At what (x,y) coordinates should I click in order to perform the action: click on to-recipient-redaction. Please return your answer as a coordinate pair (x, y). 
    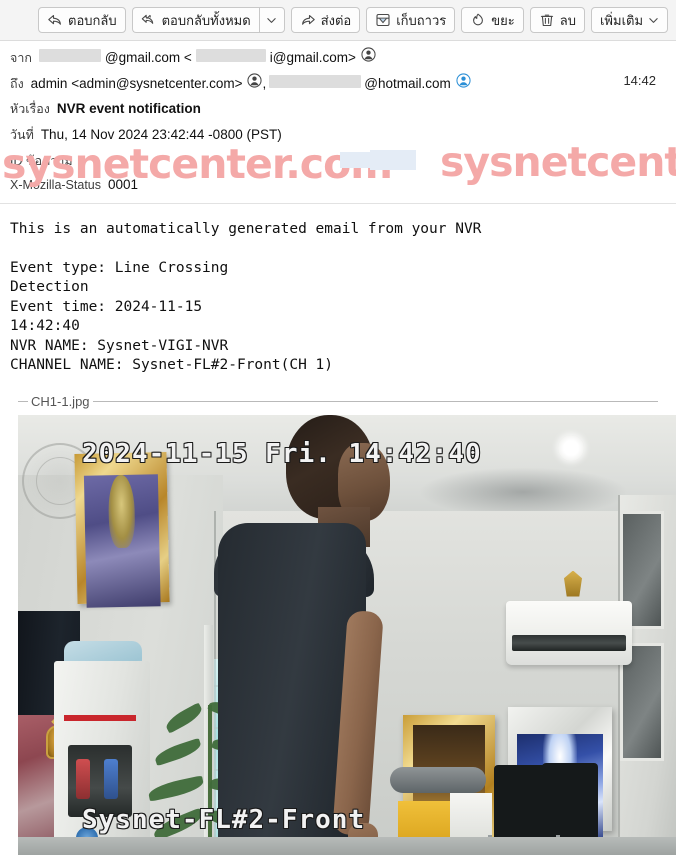
    Looking at the image, I should click on (315, 81).